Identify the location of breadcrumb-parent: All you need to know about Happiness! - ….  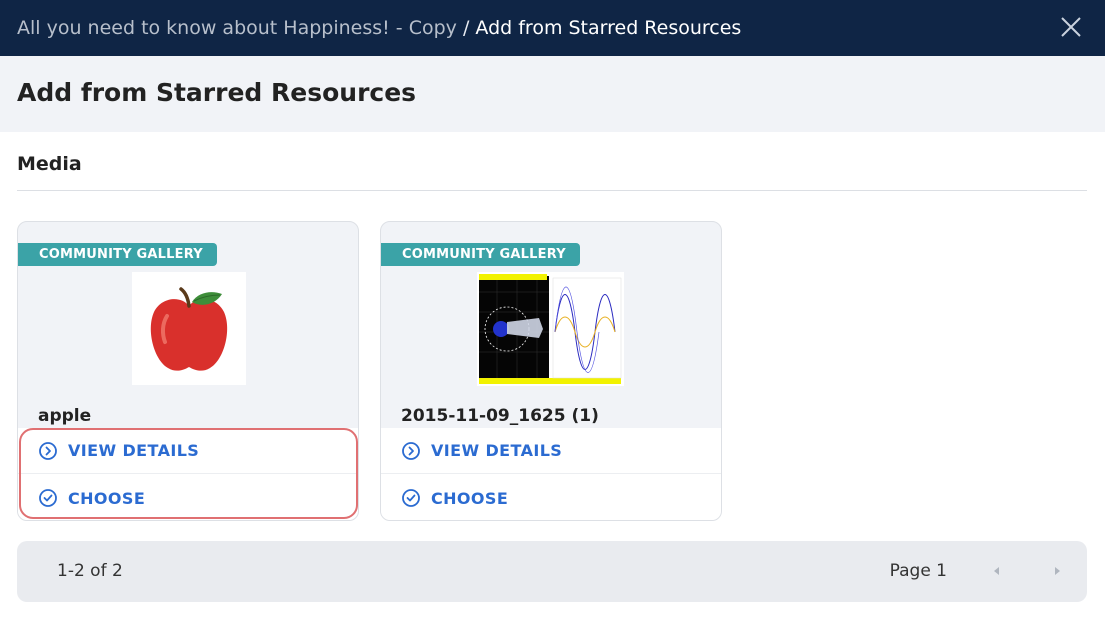
(237, 28).